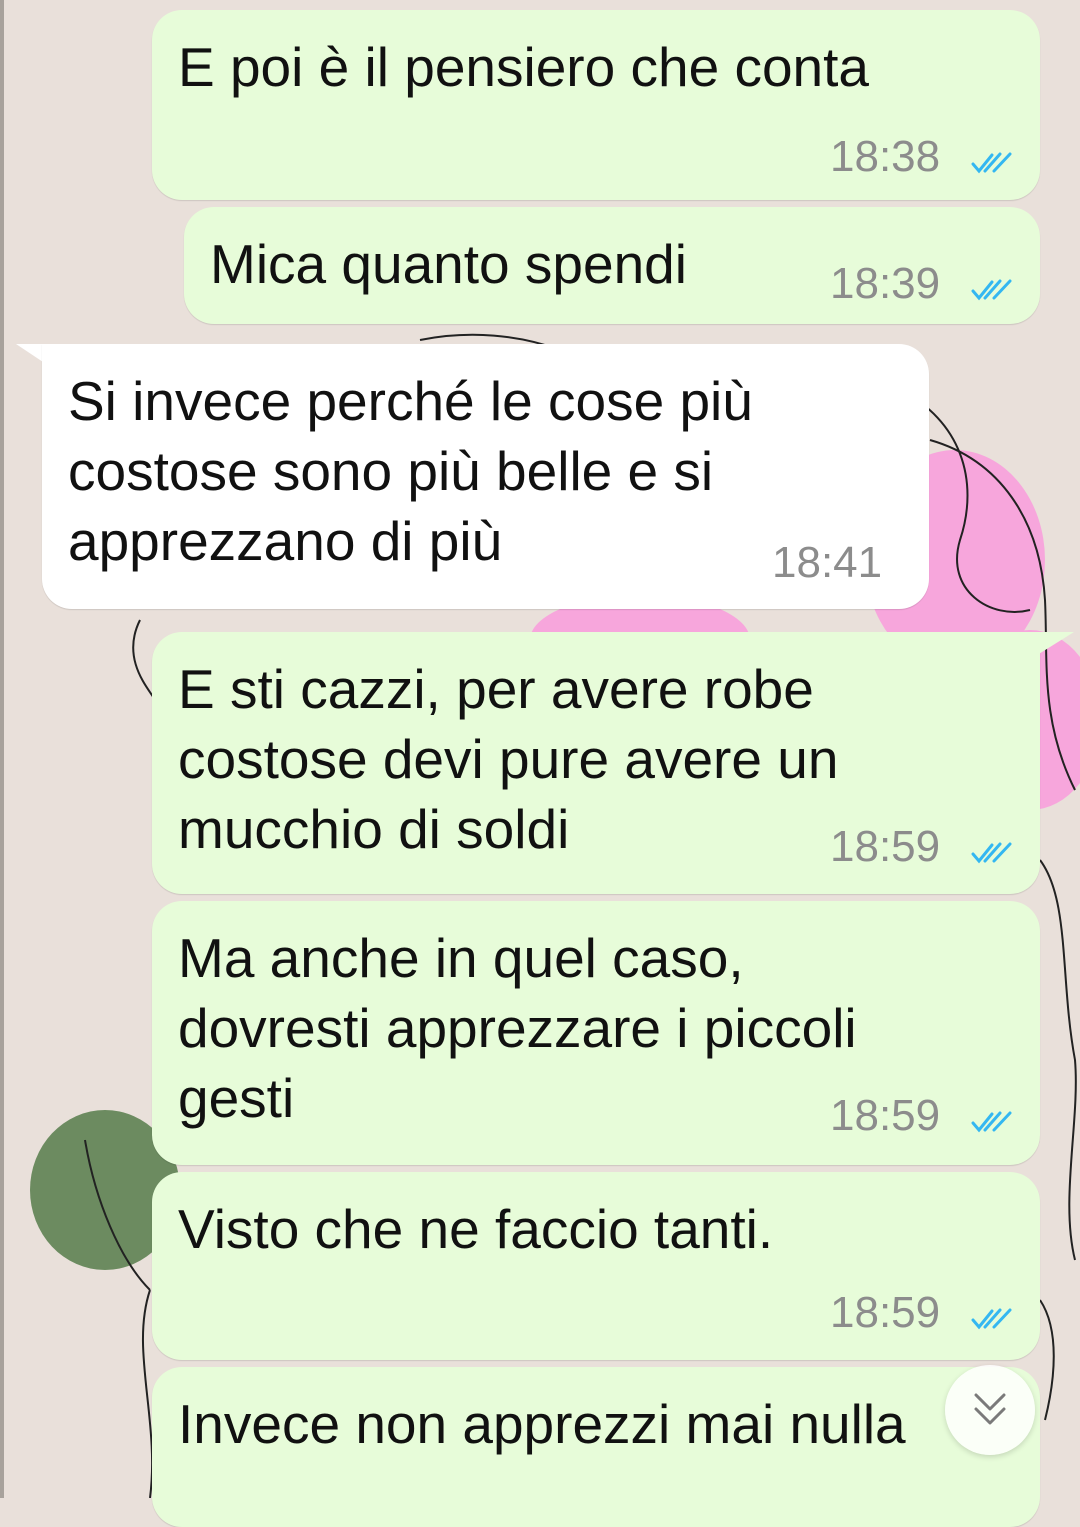 The width and height of the screenshot is (1080, 1527). Describe the element at coordinates (2, 749) in the screenshot. I see `left-edge-divider` at that location.